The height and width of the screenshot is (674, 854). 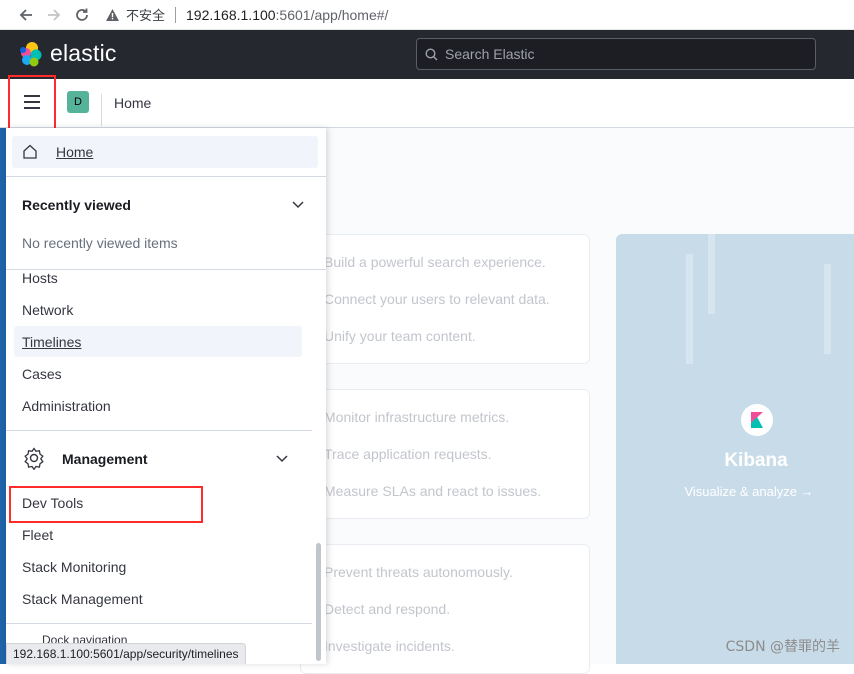 What do you see at coordinates (625, 54) in the screenshot?
I see `search-input` at bounding box center [625, 54].